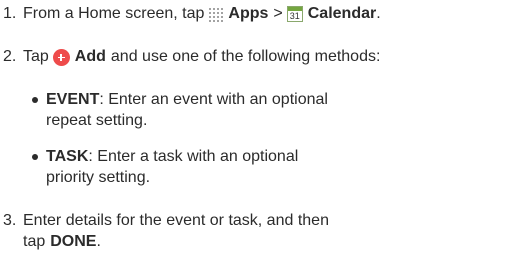 The height and width of the screenshot is (259, 505). I want to click on method-term: EVENT, so click(73, 99).